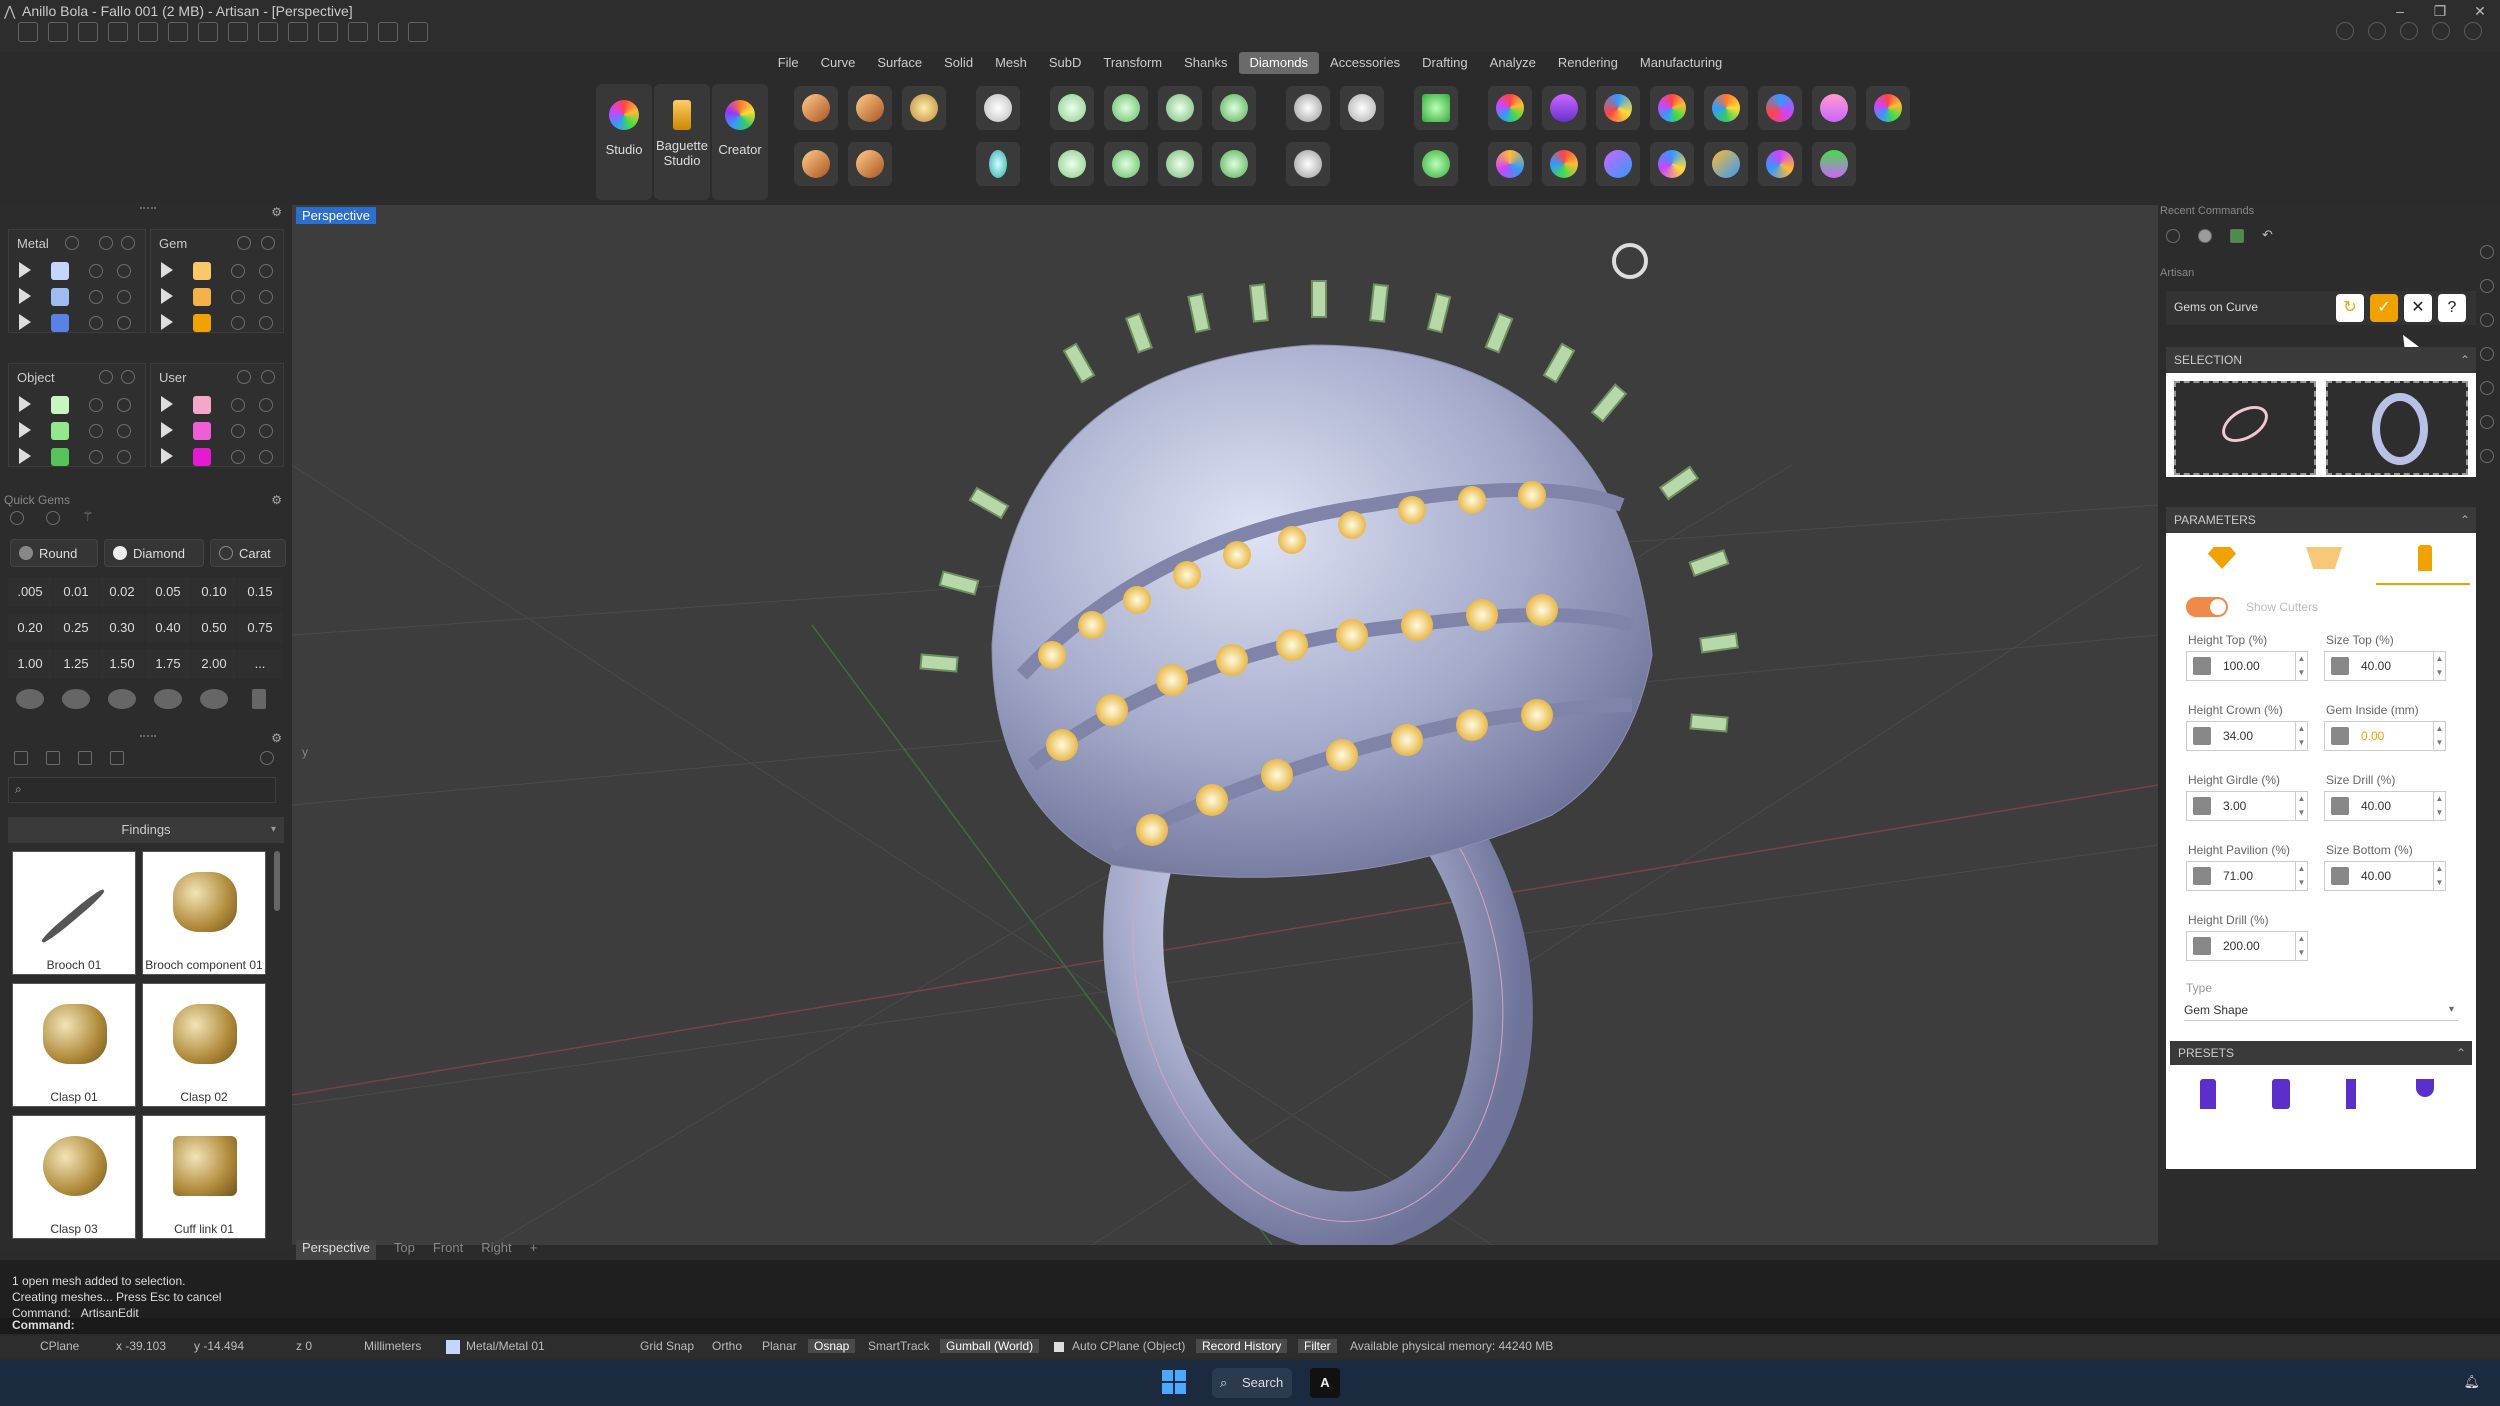 Image resolution: width=2500 pixels, height=1406 pixels. What do you see at coordinates (1436, 108) in the screenshot?
I see `cutter-tool-button` at bounding box center [1436, 108].